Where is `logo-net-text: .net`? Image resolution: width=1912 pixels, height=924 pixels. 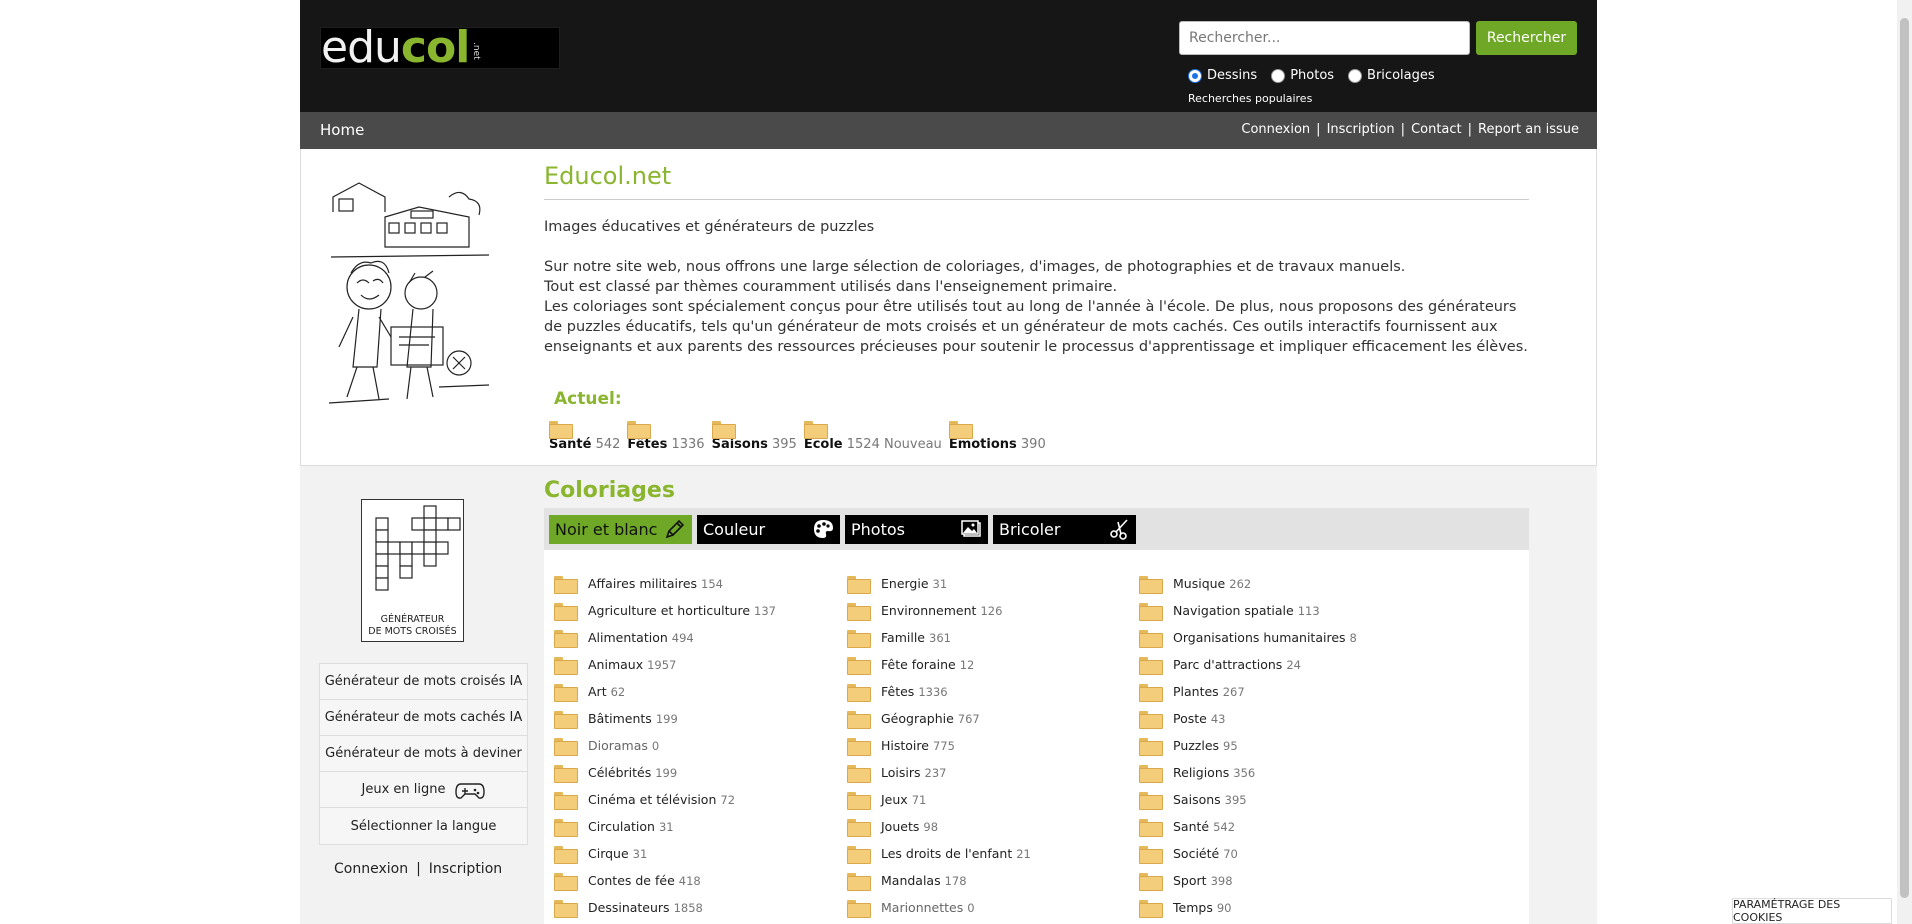 logo-net-text: .net is located at coordinates (476, 51).